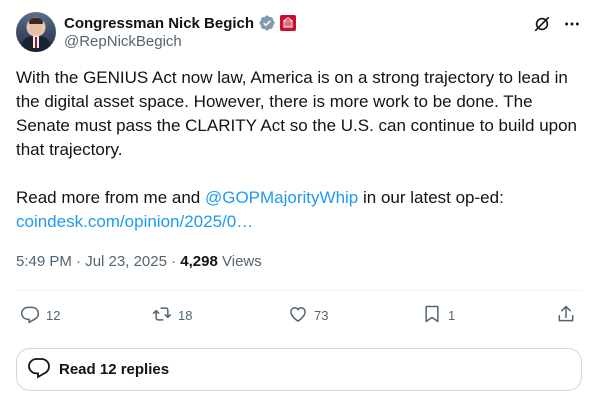  What do you see at coordinates (299, 34) in the screenshot?
I see `tweet-header: Congressman Nick Begich @RepNickBegich` at bounding box center [299, 34].